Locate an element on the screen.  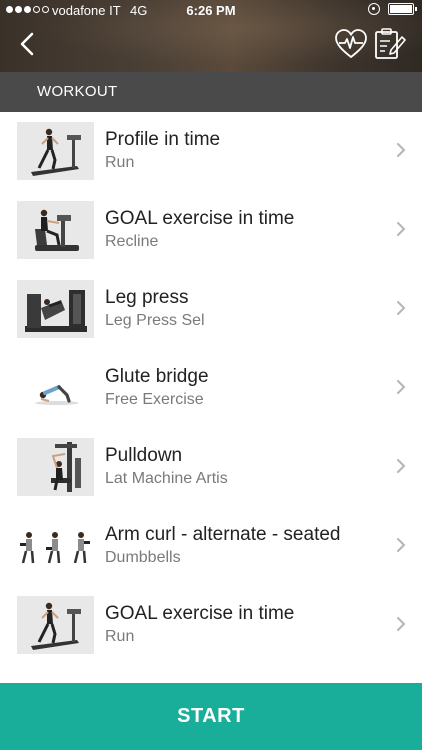
status-bar: vodafone IT 4G 6:26 PM is located at coordinates (211, 11).